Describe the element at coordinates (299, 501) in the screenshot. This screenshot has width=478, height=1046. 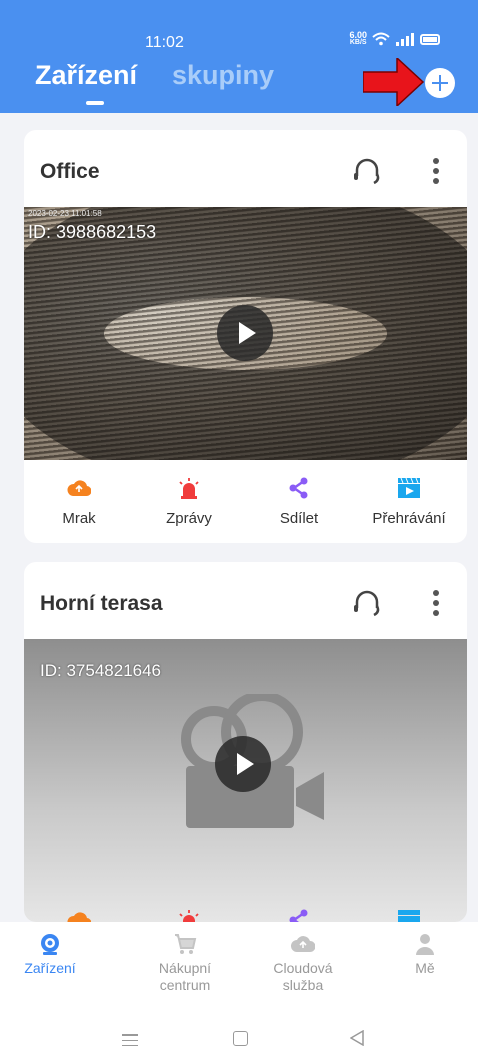
I see `action-share: Sdílet` at that location.